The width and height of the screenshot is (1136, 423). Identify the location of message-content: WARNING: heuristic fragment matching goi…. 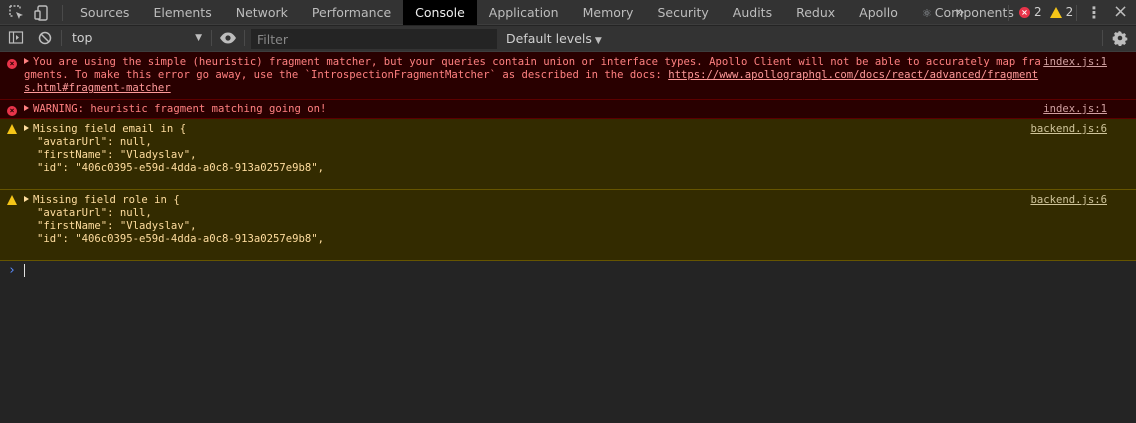
(180, 109).